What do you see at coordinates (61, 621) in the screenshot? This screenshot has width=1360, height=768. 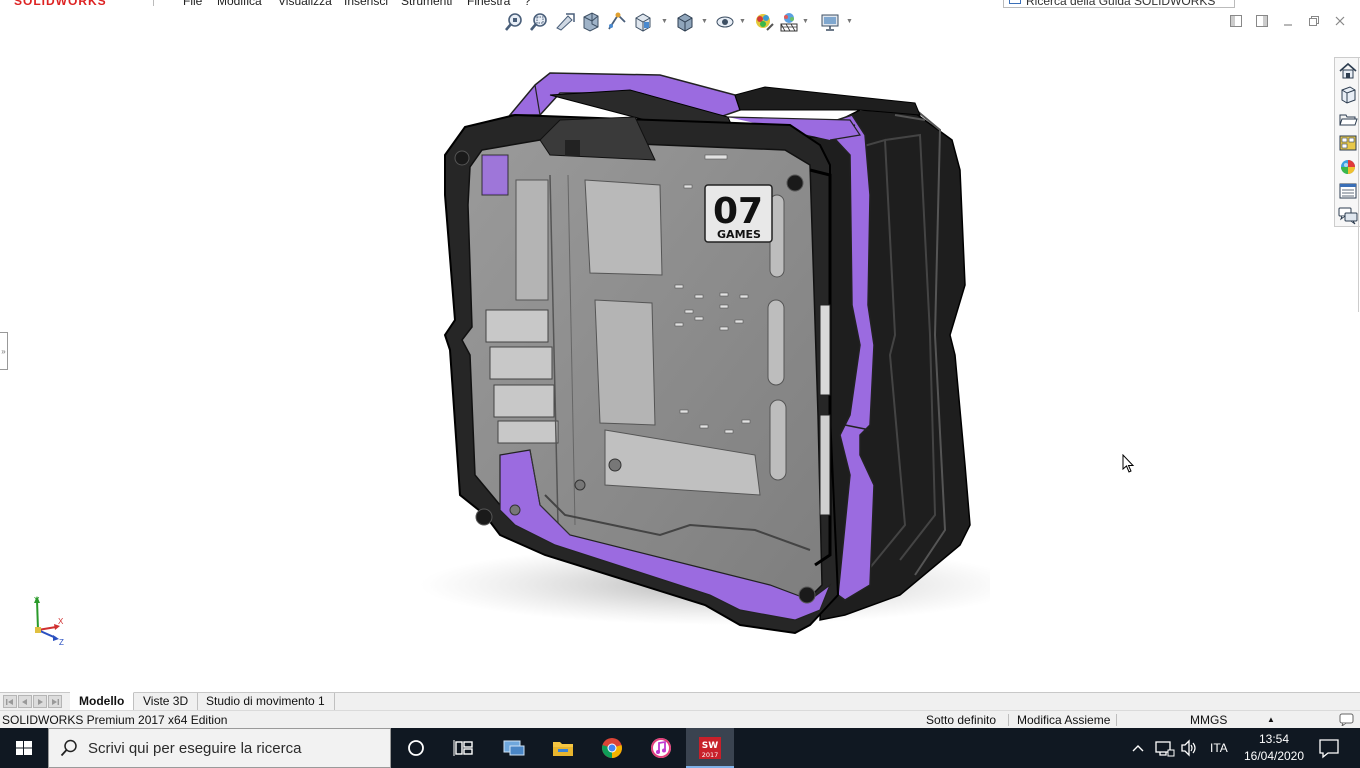 I see `triad-x-label: X` at bounding box center [61, 621].